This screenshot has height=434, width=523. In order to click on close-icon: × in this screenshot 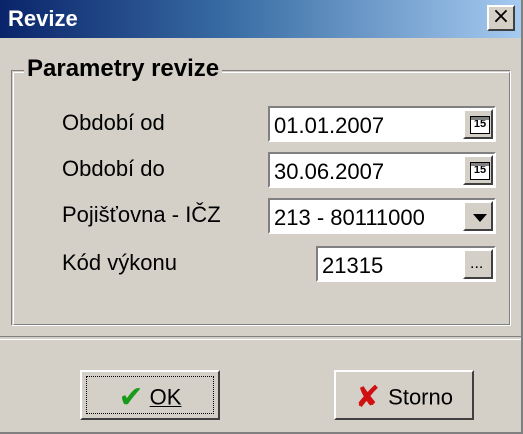, I will do `click(501, 16)`.